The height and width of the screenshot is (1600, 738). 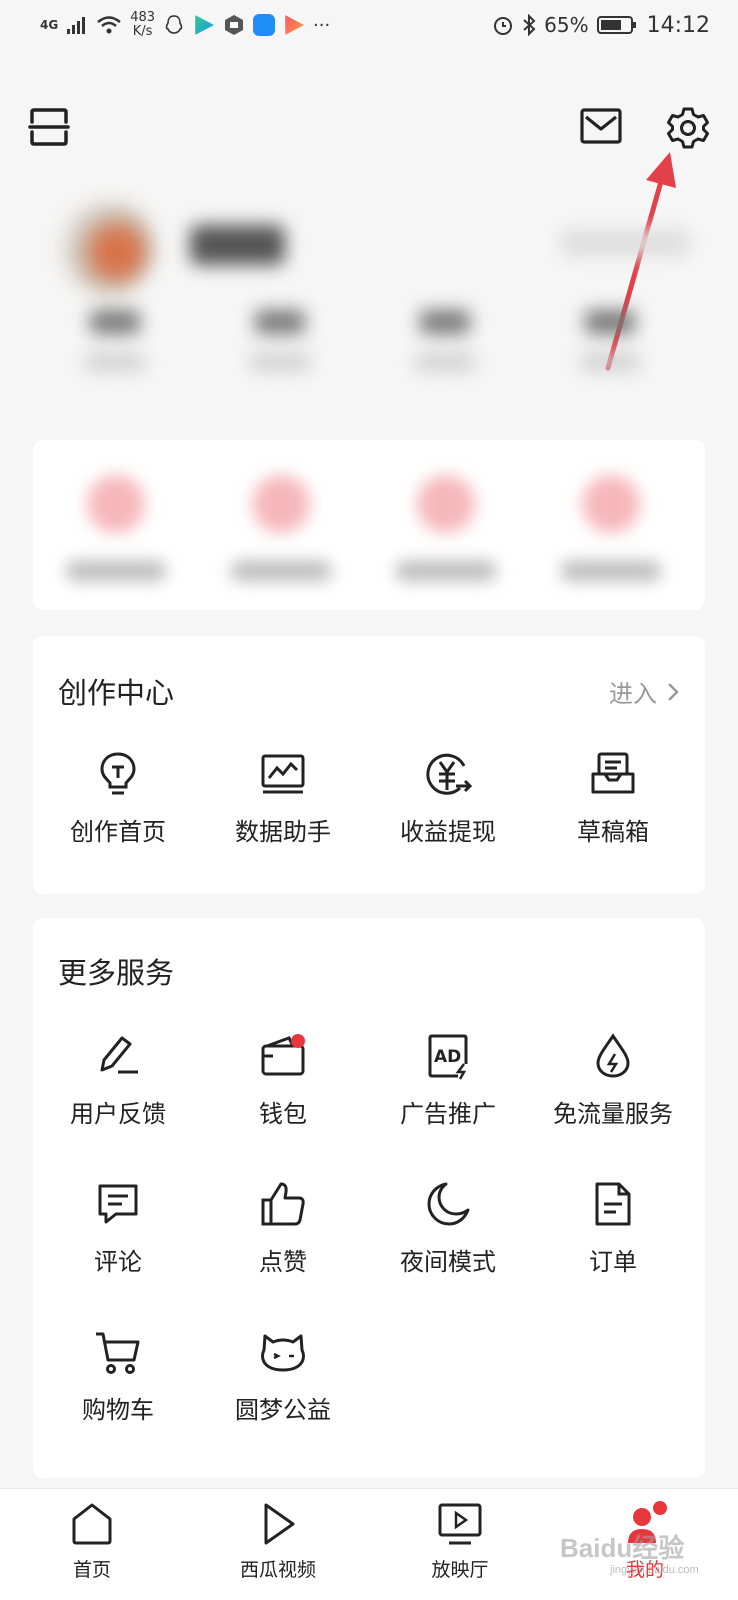 What do you see at coordinates (118, 1376) in the screenshot?
I see `shopping-cart-item: 购物车` at bounding box center [118, 1376].